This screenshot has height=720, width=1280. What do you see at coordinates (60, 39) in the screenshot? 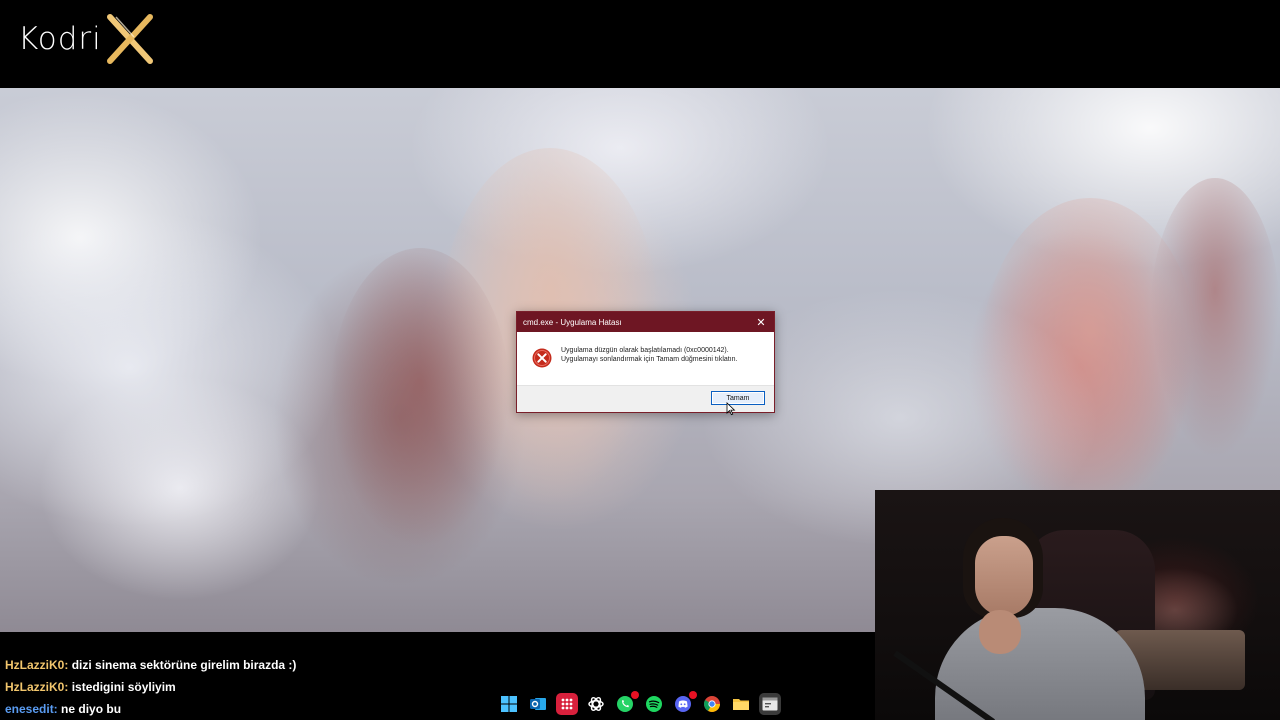
I see `logo-text: Kodri` at bounding box center [60, 39].